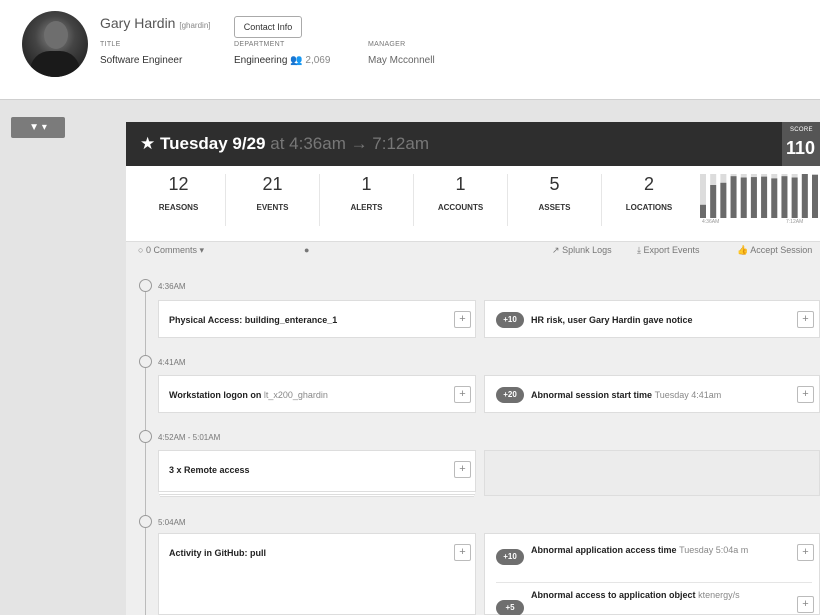 The width and height of the screenshot is (820, 615). Describe the element at coordinates (141, 250) in the screenshot. I see `comment-icon: ○` at that location.